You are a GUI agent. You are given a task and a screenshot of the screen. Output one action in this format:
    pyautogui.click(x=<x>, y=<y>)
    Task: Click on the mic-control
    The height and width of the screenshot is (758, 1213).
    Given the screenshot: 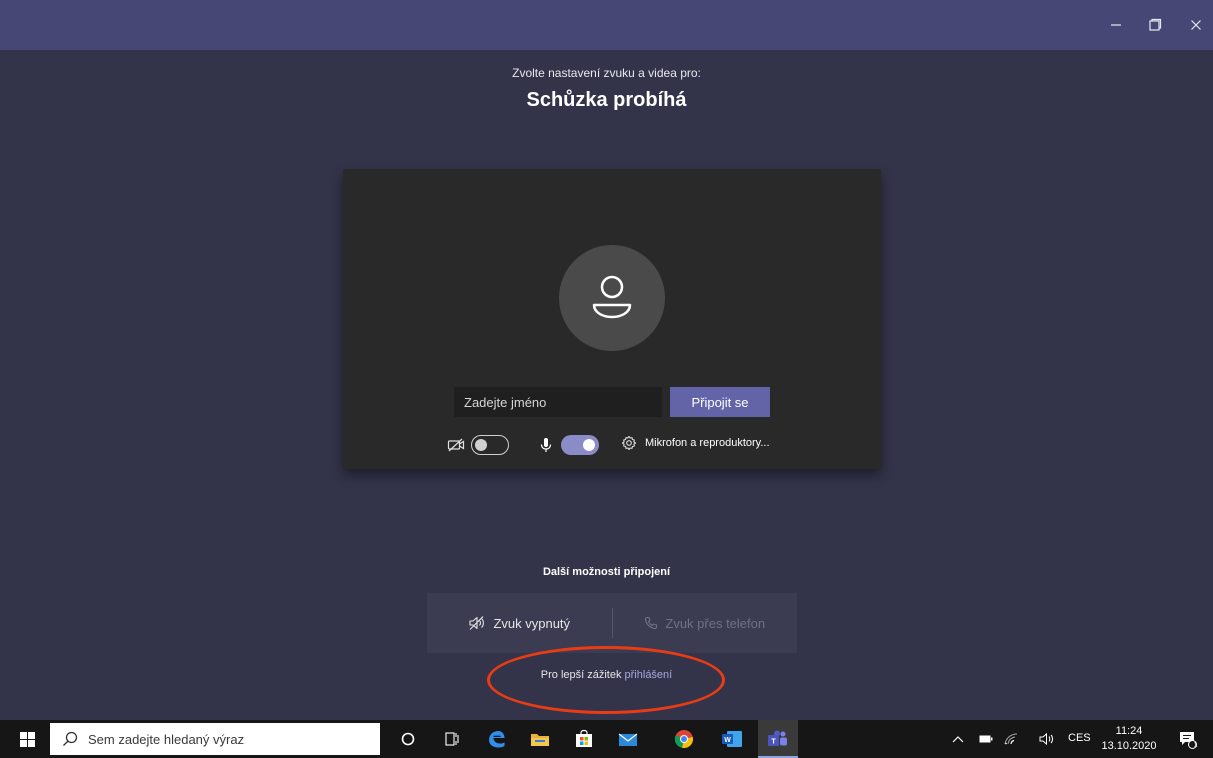 What is the action you would take?
    pyautogui.click(x=569, y=445)
    